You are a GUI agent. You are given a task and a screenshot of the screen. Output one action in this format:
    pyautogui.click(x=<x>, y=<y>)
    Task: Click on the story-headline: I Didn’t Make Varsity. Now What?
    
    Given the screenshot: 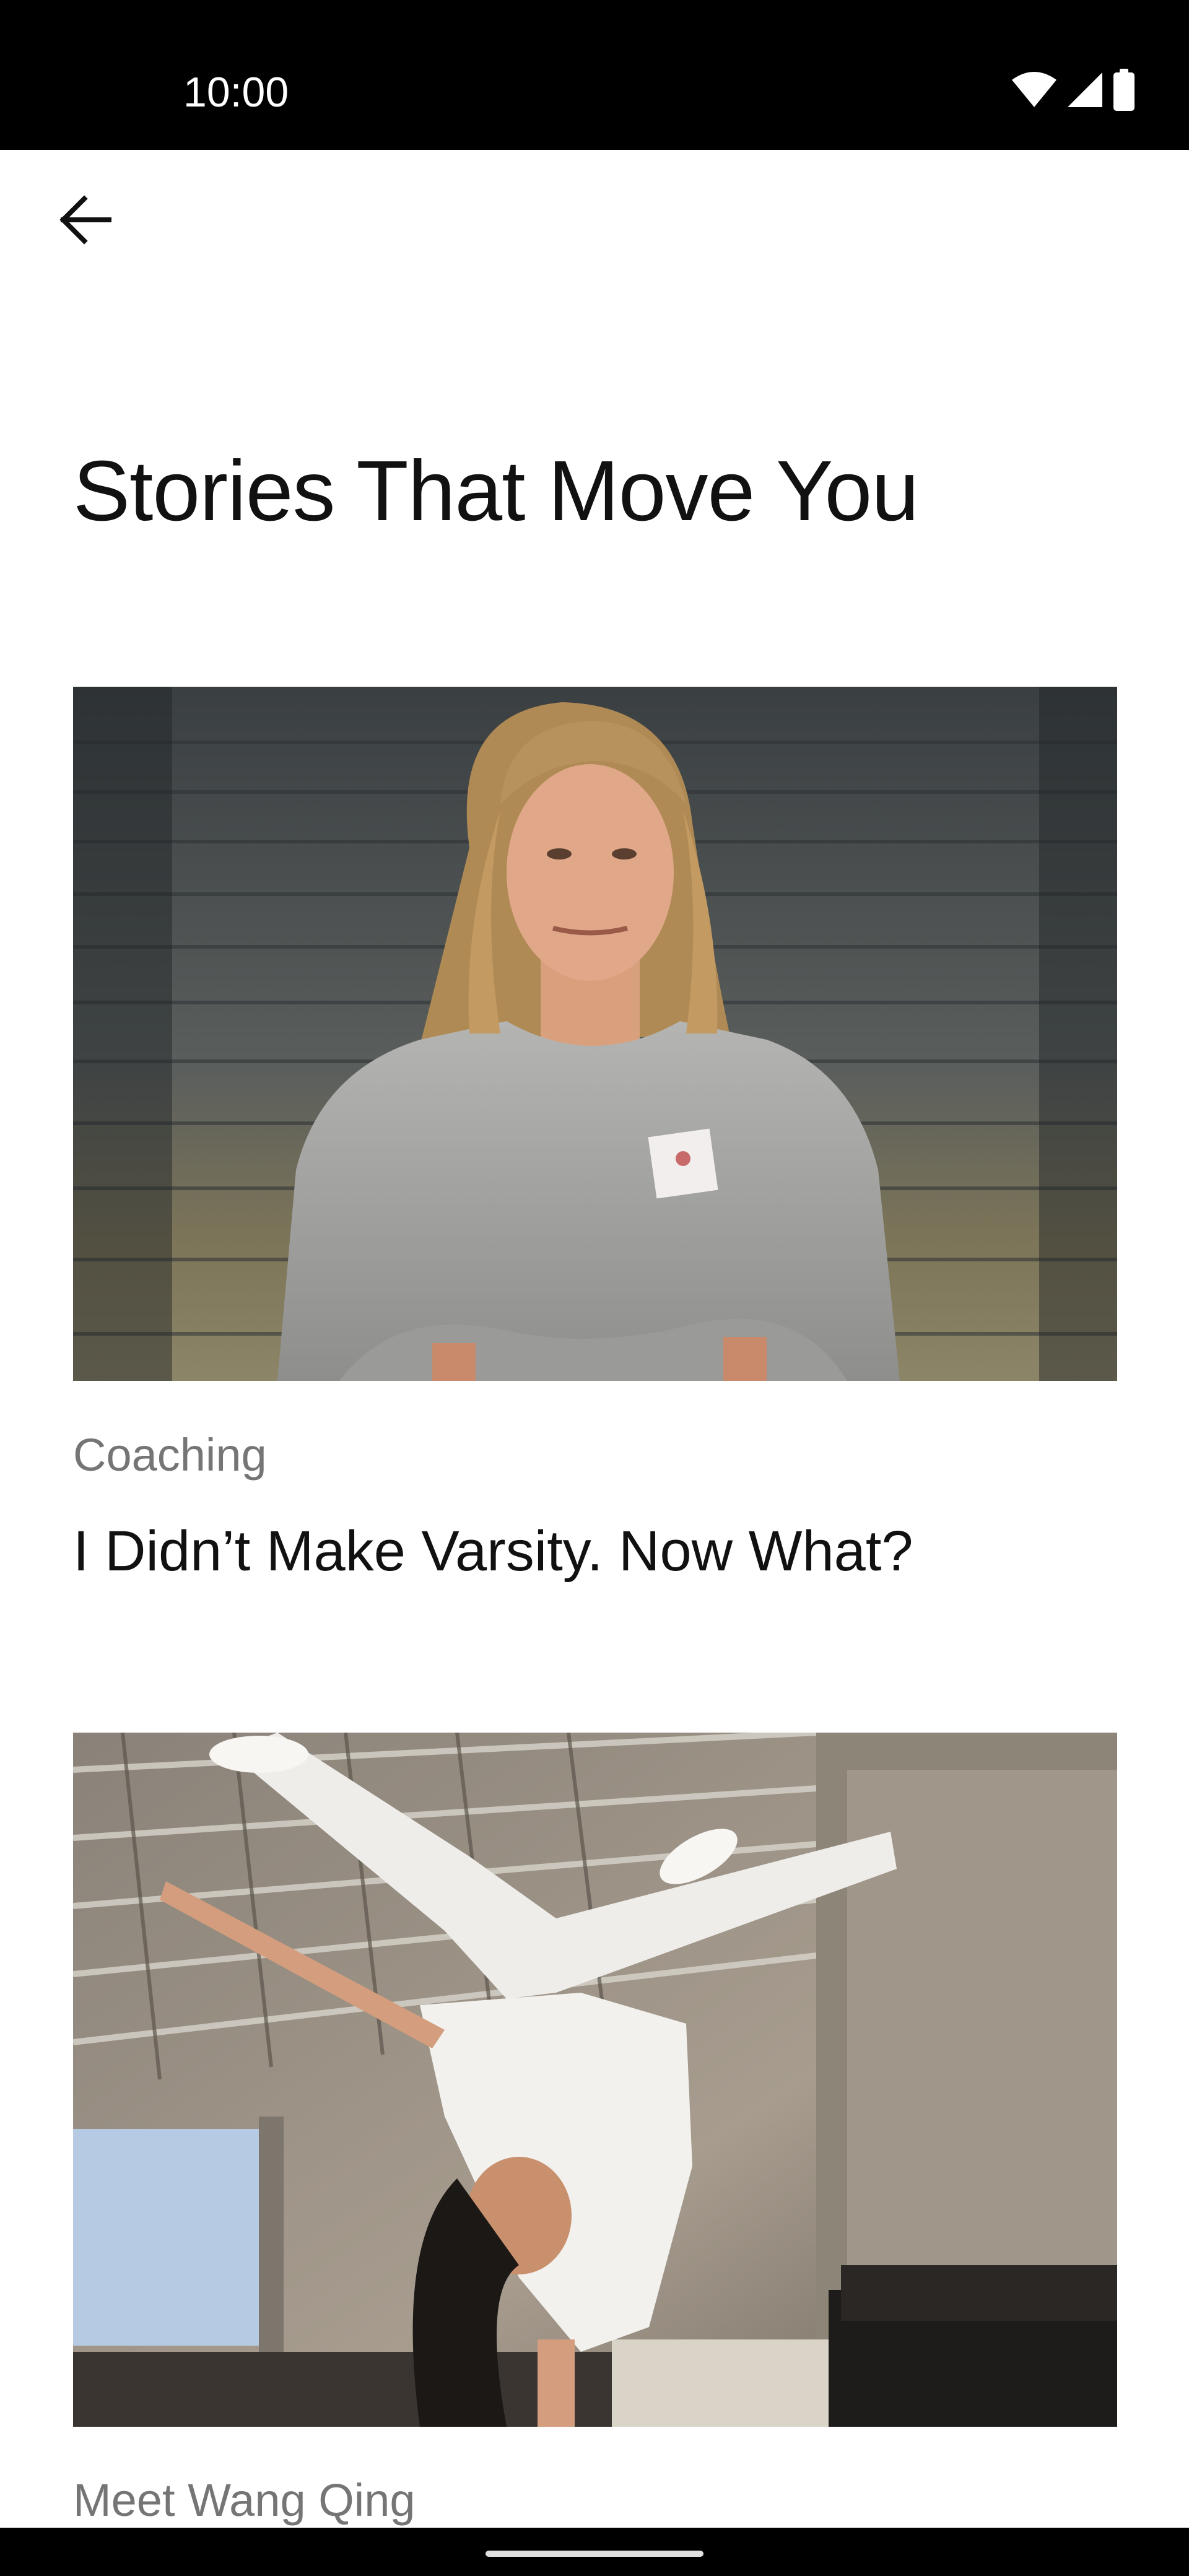 What is the action you would take?
    pyautogui.click(x=493, y=1551)
    